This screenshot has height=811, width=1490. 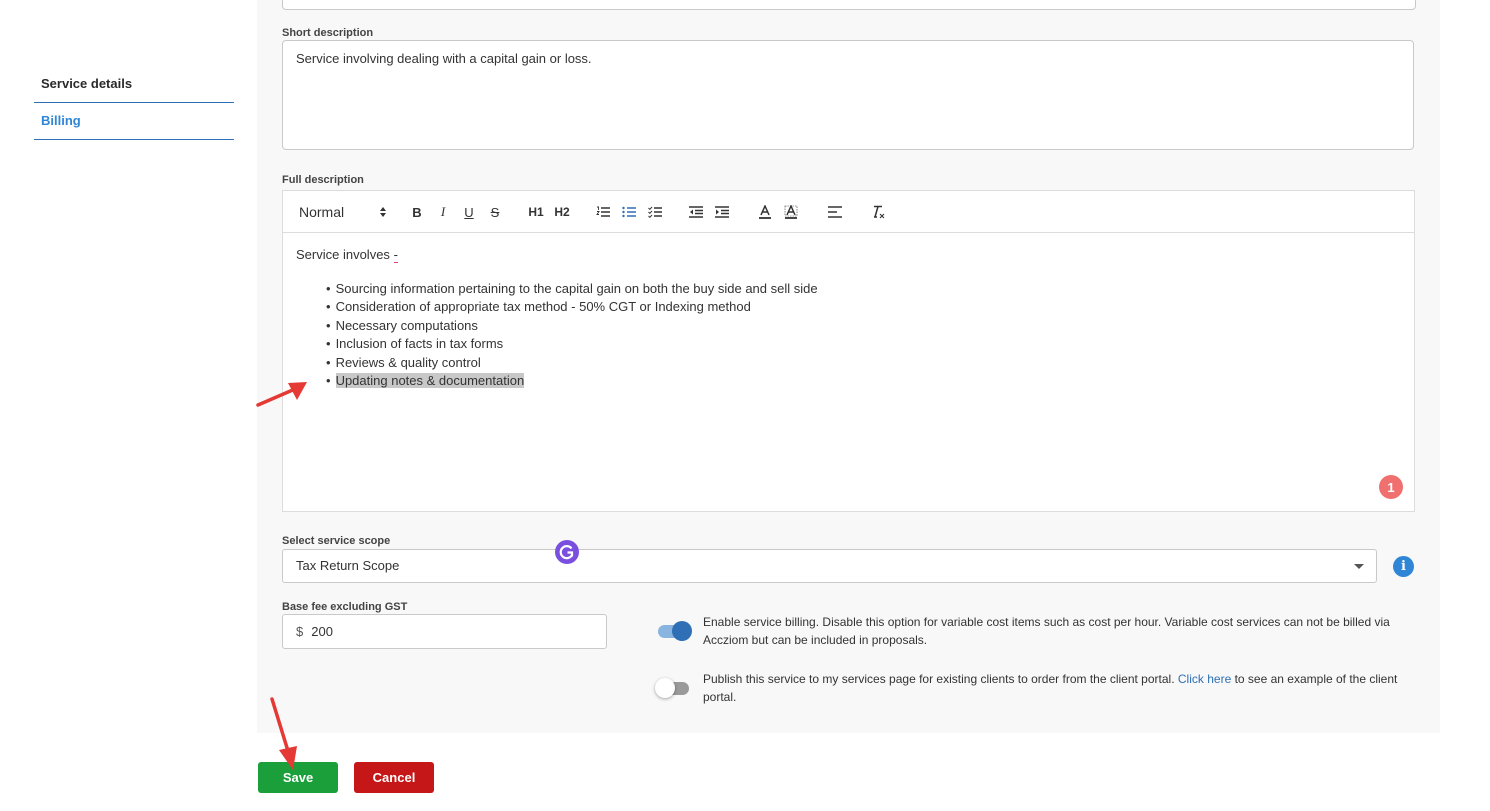 What do you see at coordinates (1403, 566) in the screenshot?
I see `info-icon: i` at bounding box center [1403, 566].